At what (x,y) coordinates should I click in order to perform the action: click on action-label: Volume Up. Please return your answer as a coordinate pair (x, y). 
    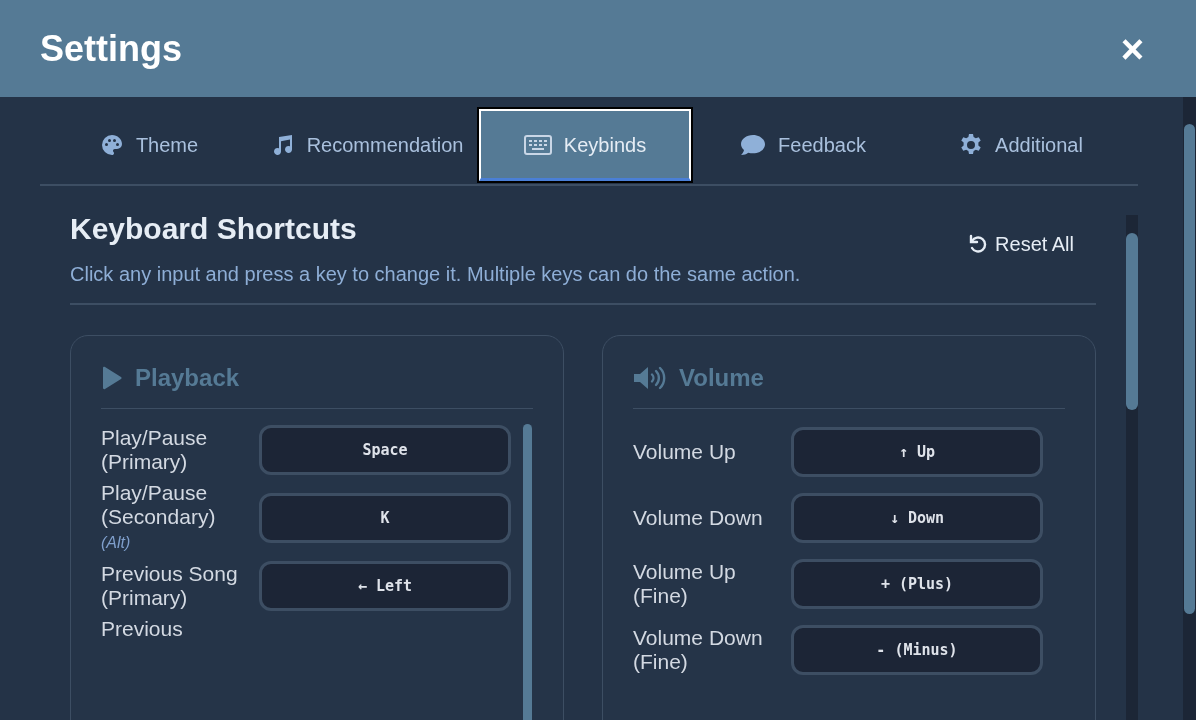
    Looking at the image, I should click on (685, 452).